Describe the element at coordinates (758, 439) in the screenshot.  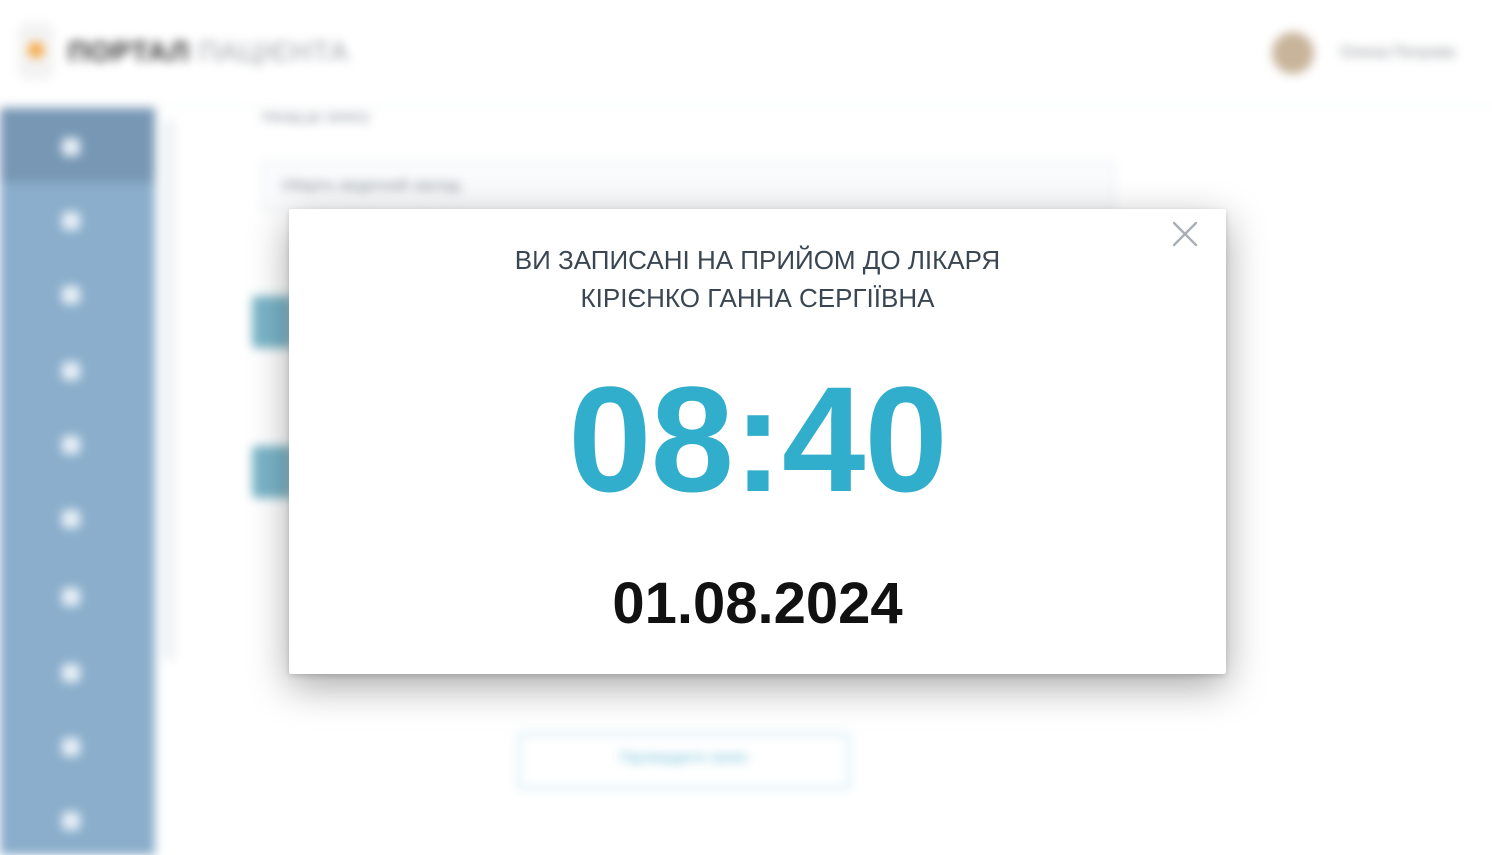
I see `appointment-time: 08:40` at that location.